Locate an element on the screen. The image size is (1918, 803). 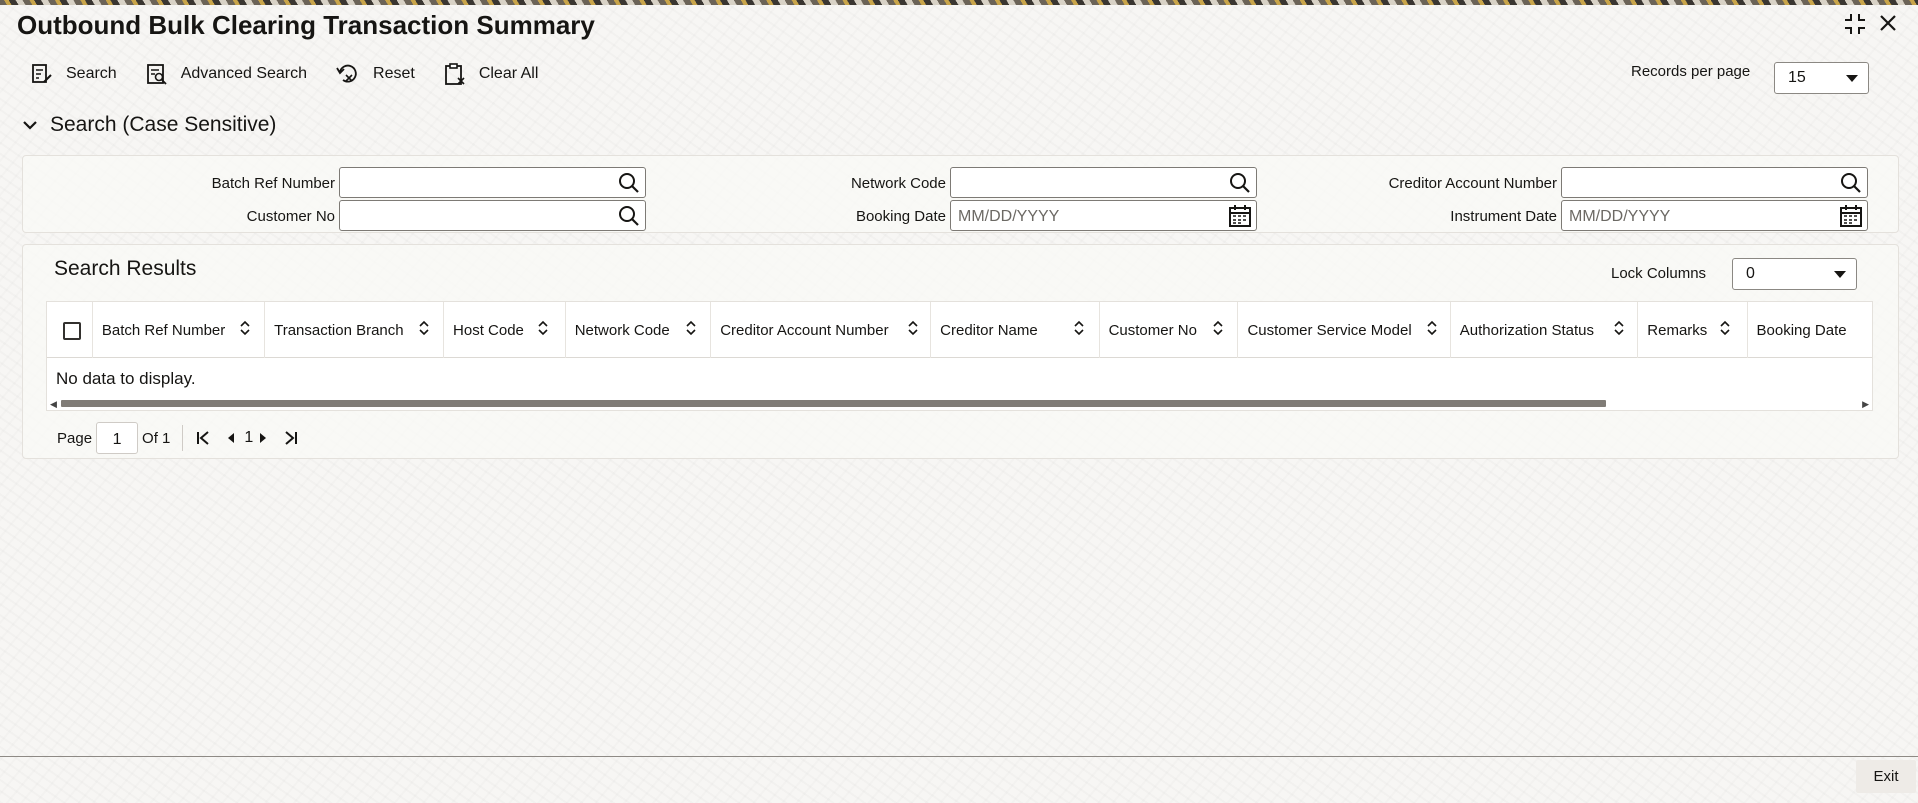
reset-icon is located at coordinates (346, 73).